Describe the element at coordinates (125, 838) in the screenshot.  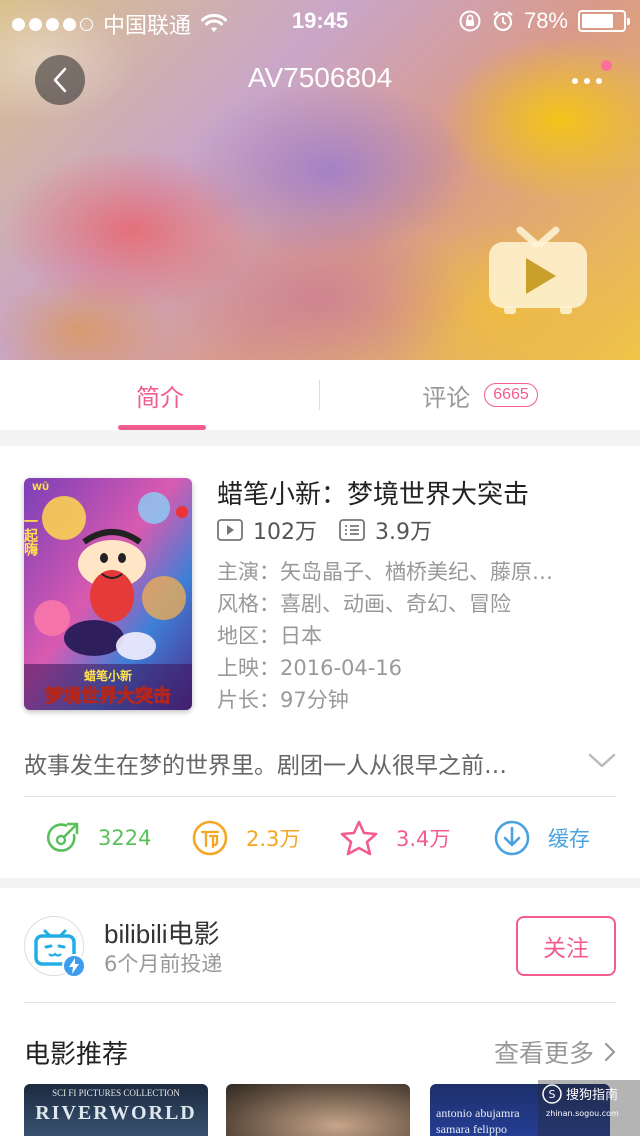
I see `share-count: 3224` at that location.